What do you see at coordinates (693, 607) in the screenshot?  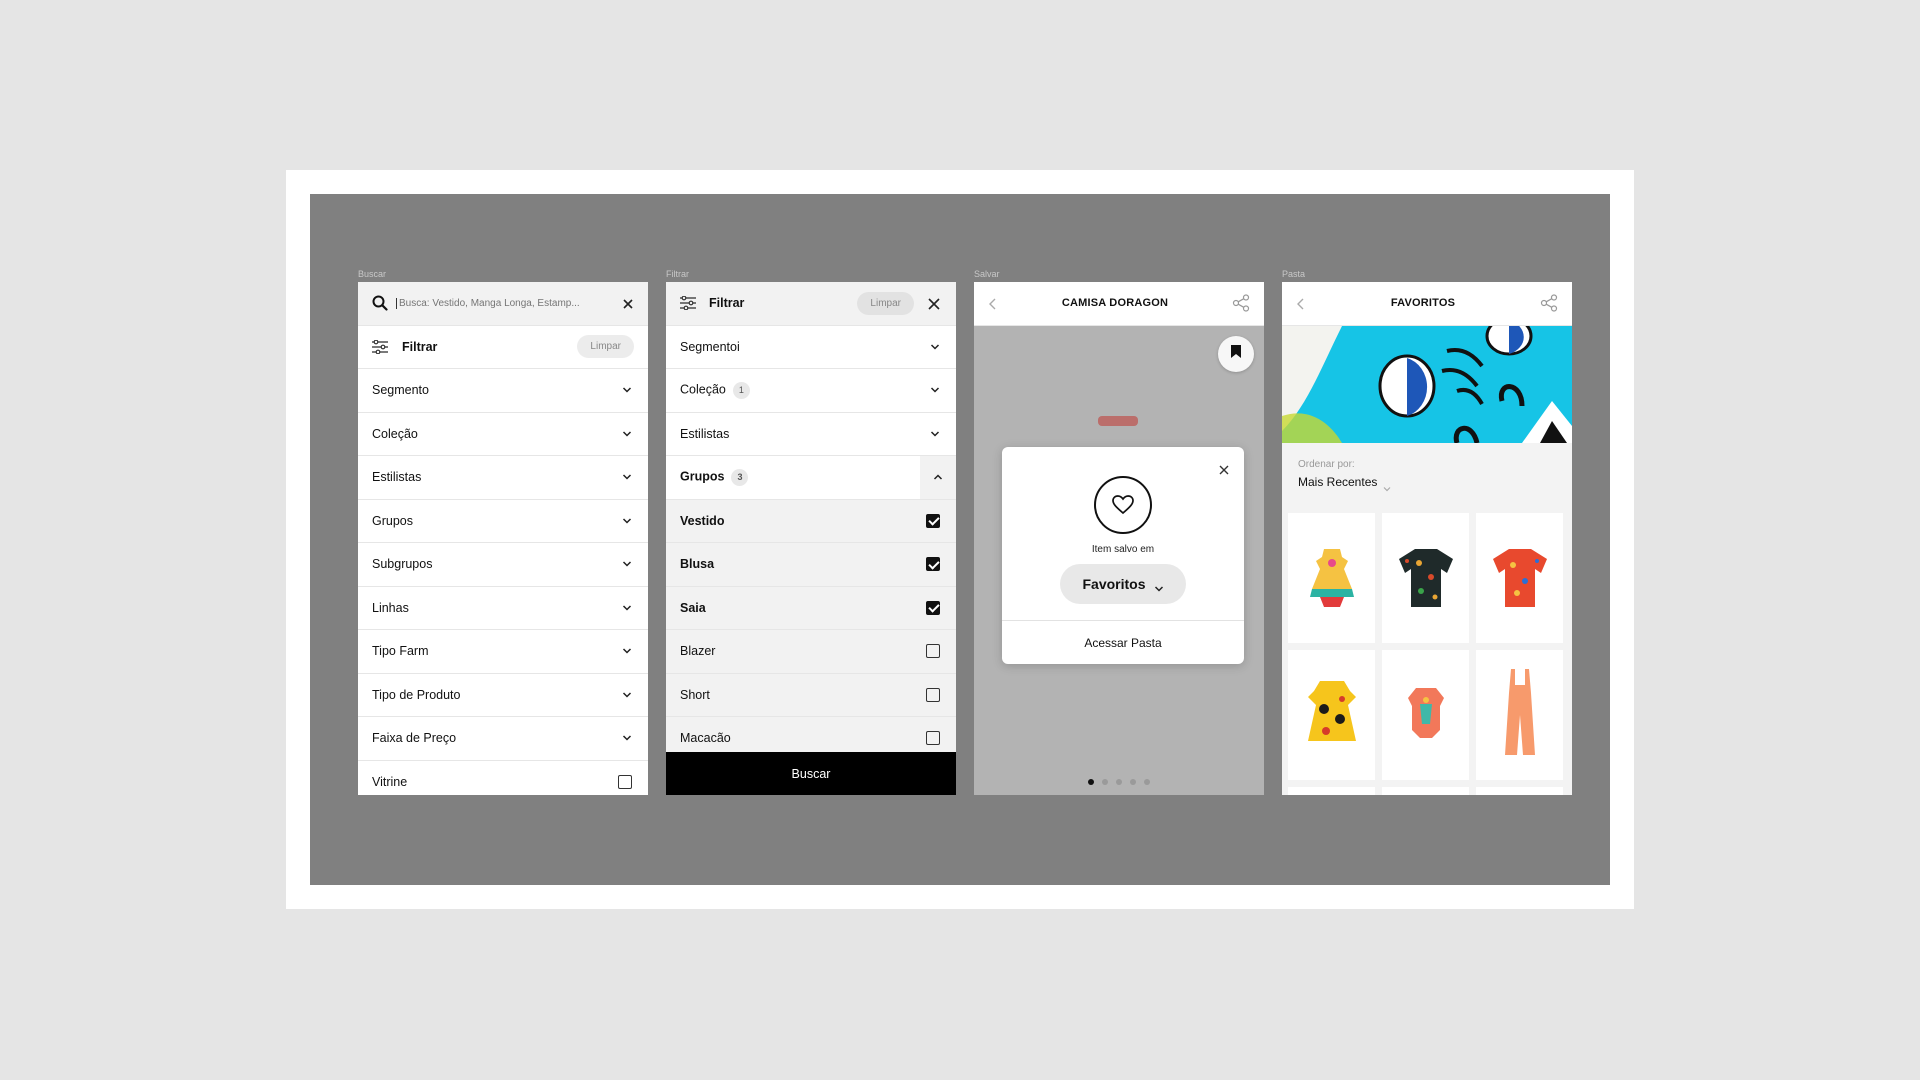 I see `filter-option-label: Saia` at bounding box center [693, 607].